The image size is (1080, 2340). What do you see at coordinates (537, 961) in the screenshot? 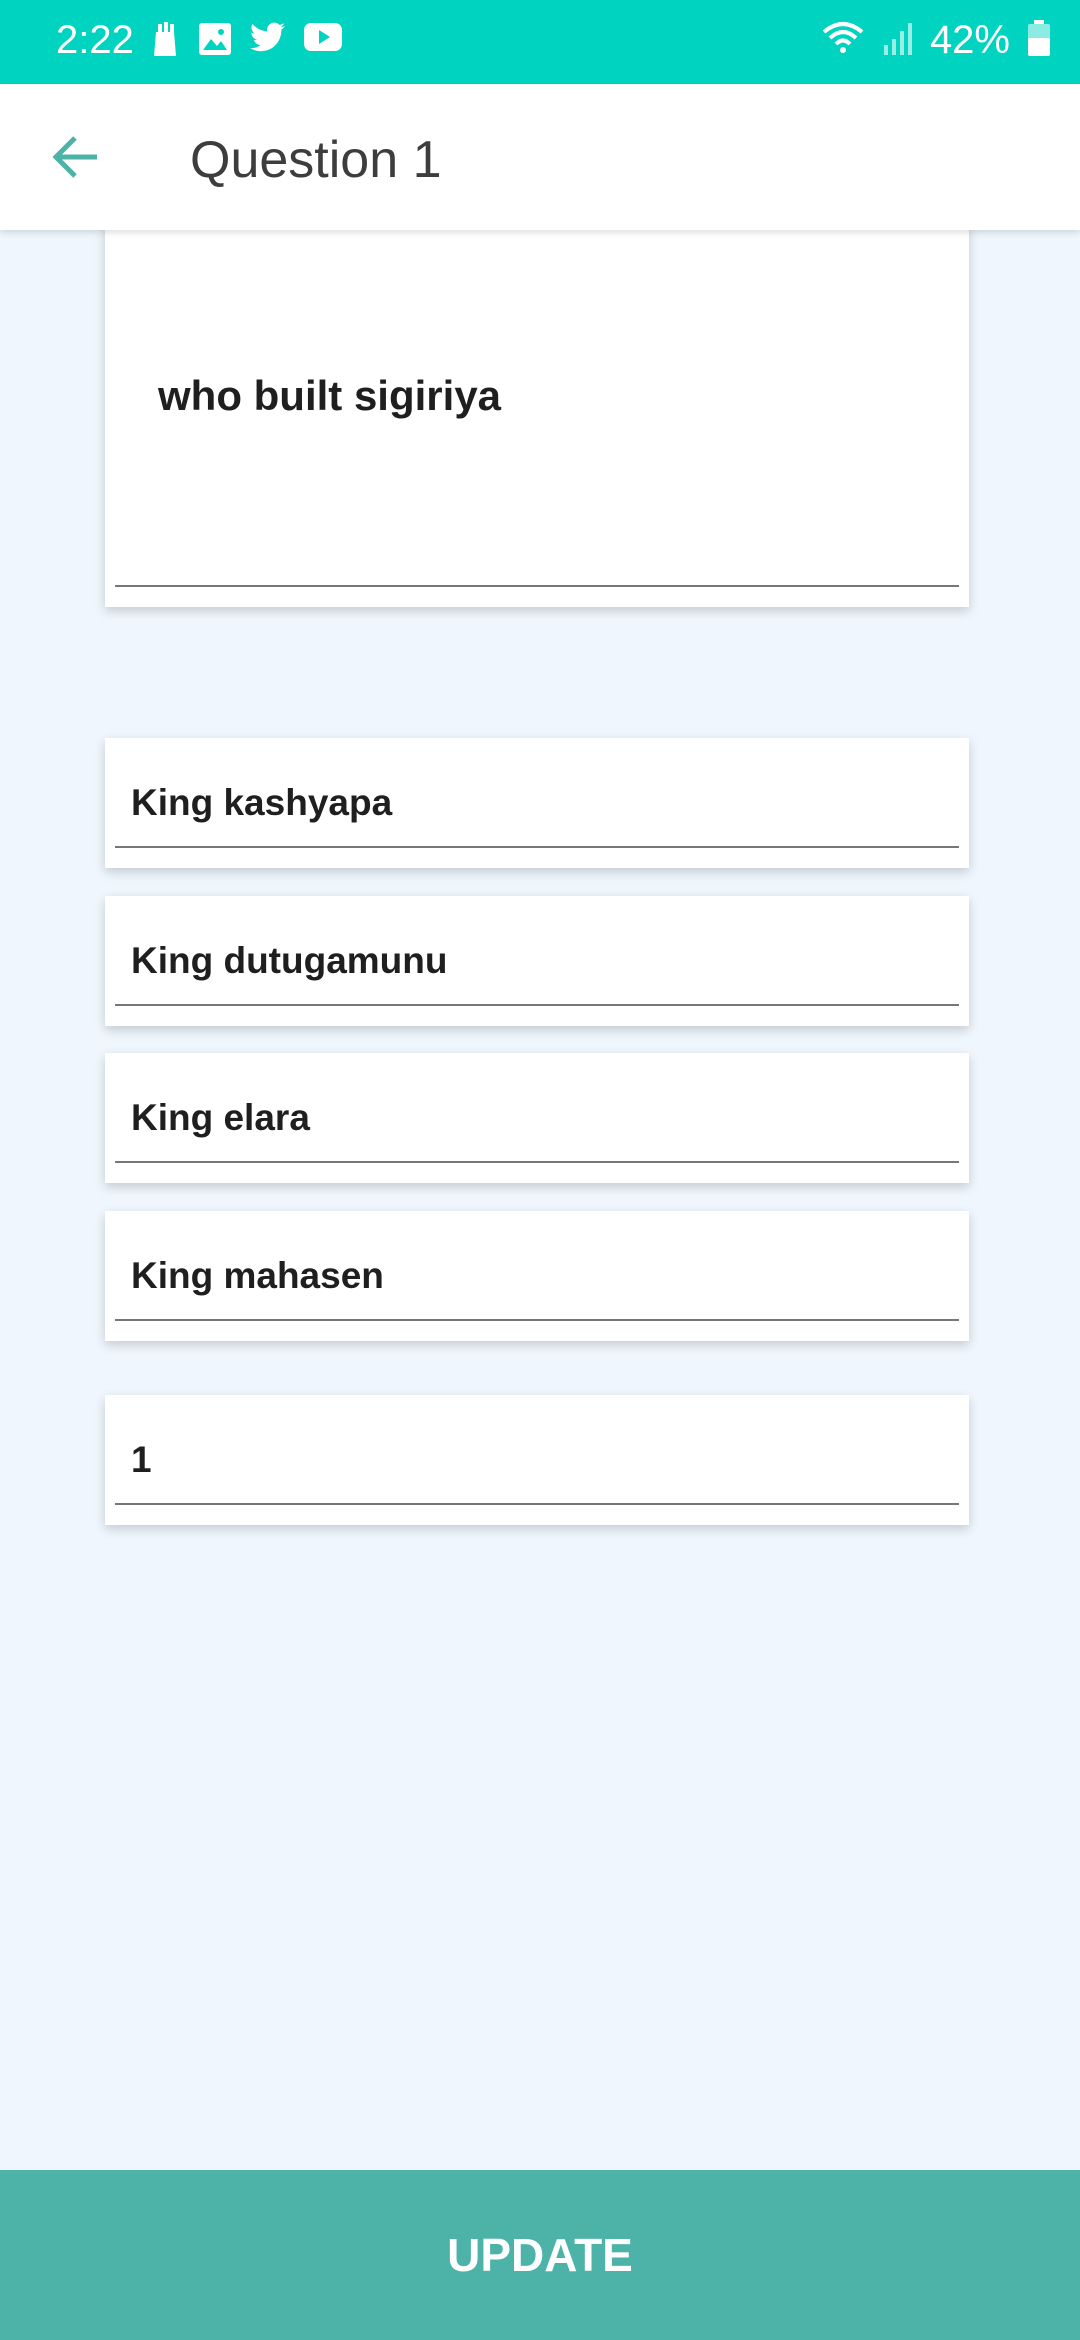
I see `option-input-2: King dutugamunu` at bounding box center [537, 961].